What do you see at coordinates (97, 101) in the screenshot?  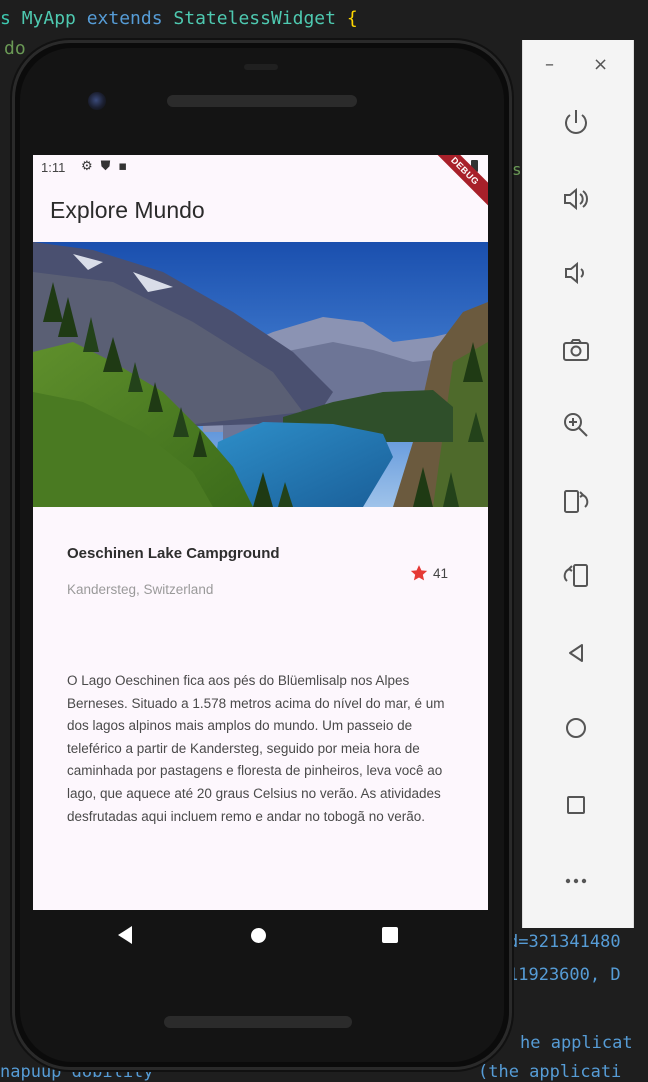 I see `front-camera` at bounding box center [97, 101].